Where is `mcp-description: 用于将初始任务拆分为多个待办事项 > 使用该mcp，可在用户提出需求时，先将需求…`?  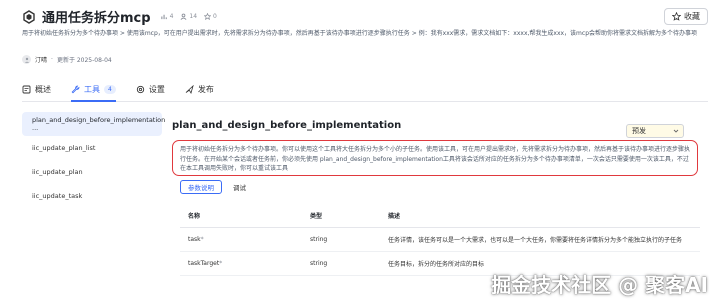 mcp-description: 用于将初始任务拆分为多个待办事项 > 使用该mcp，可在用户提出需求时，先将需求… is located at coordinates (360, 33).